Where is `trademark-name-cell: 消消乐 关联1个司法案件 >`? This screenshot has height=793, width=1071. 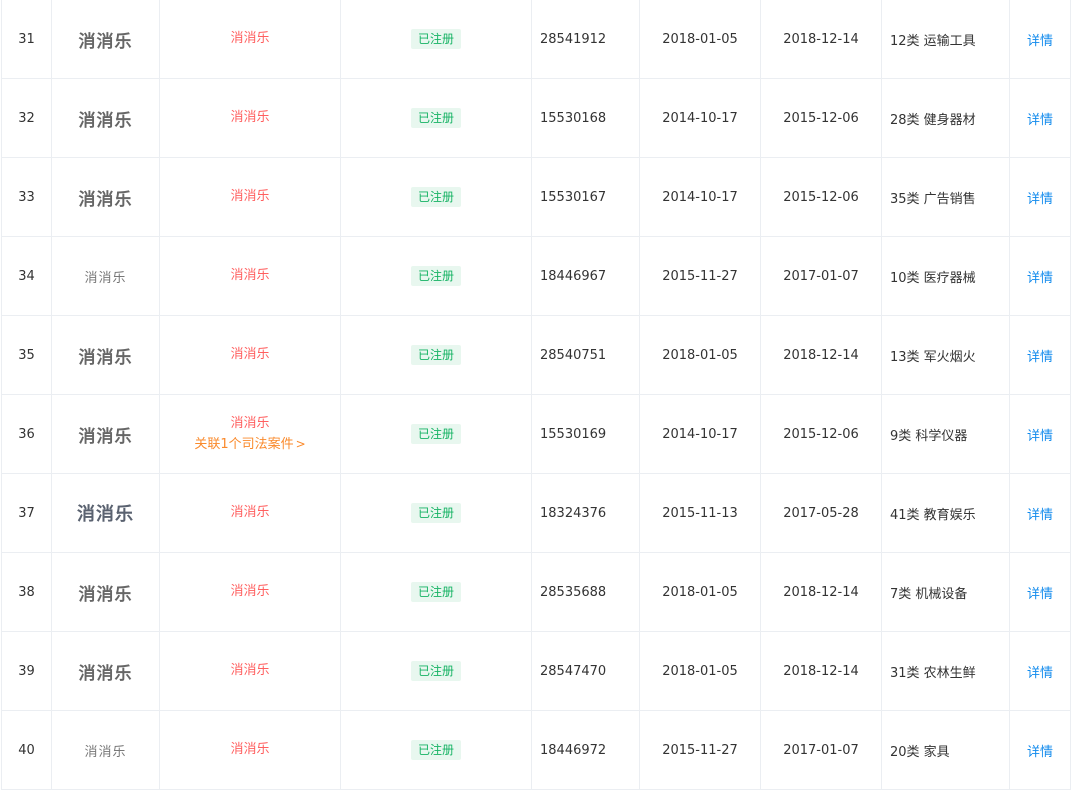
trademark-name-cell: 消消乐 关联1个司法案件 > is located at coordinates (250, 434).